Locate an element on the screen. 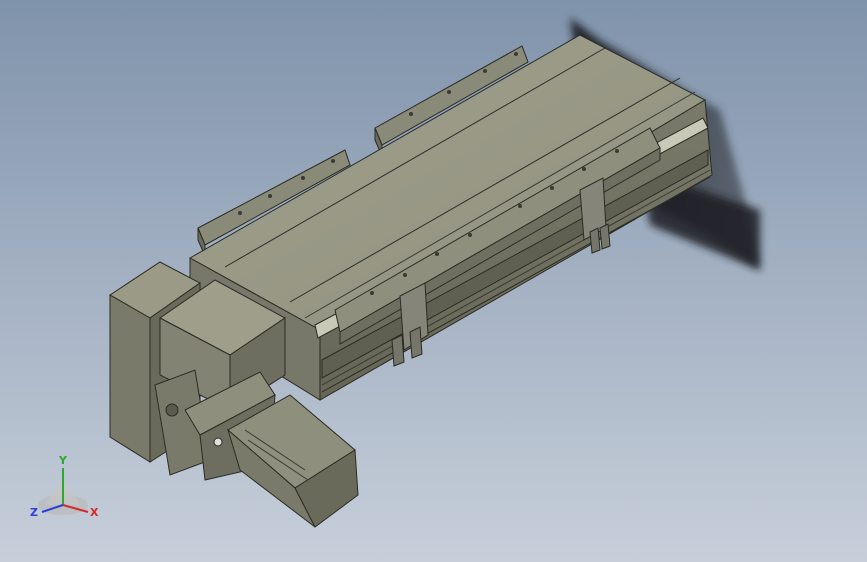  y-axis-label: Y is located at coordinates (63, 460).